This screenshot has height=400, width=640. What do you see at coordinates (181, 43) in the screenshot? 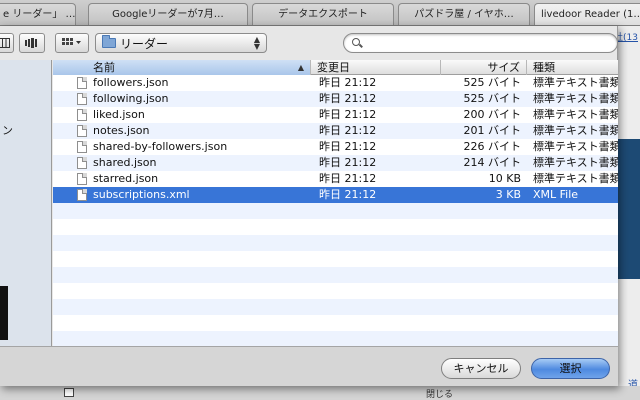
I see `folder-path-select: リーダー ▲ ▼` at bounding box center [181, 43].